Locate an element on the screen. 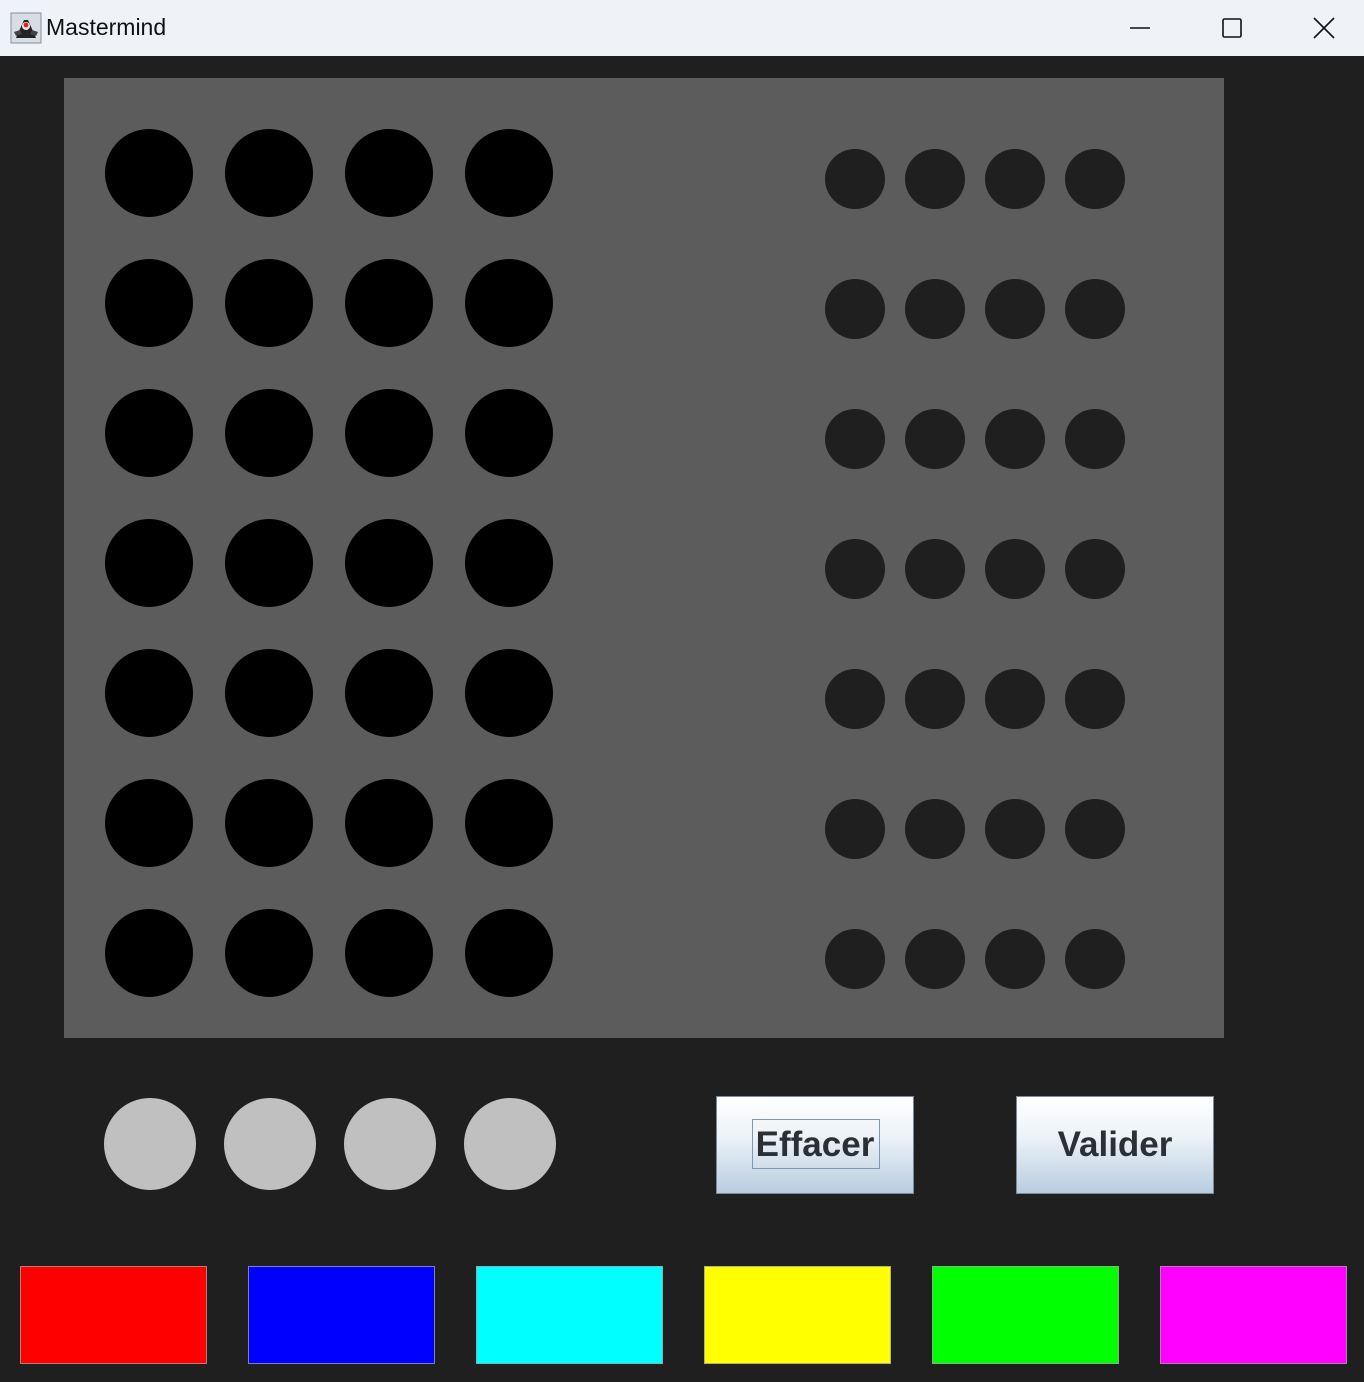 The width and height of the screenshot is (1364, 1382). minimize-icon is located at coordinates (1140, 28).